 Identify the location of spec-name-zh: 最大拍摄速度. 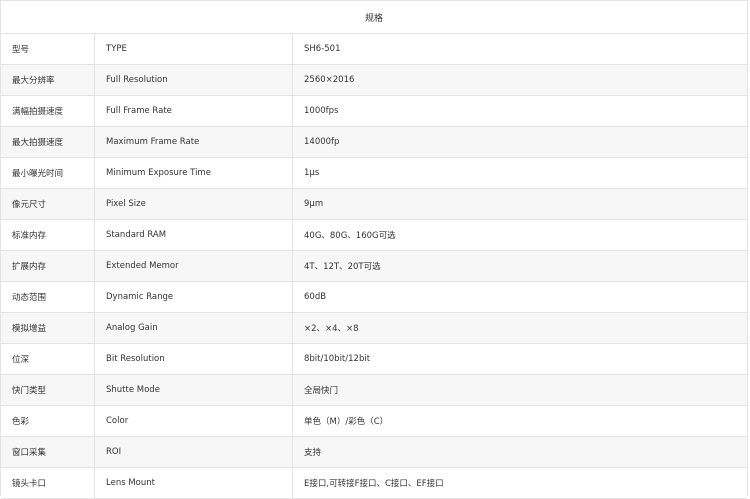
(48, 142).